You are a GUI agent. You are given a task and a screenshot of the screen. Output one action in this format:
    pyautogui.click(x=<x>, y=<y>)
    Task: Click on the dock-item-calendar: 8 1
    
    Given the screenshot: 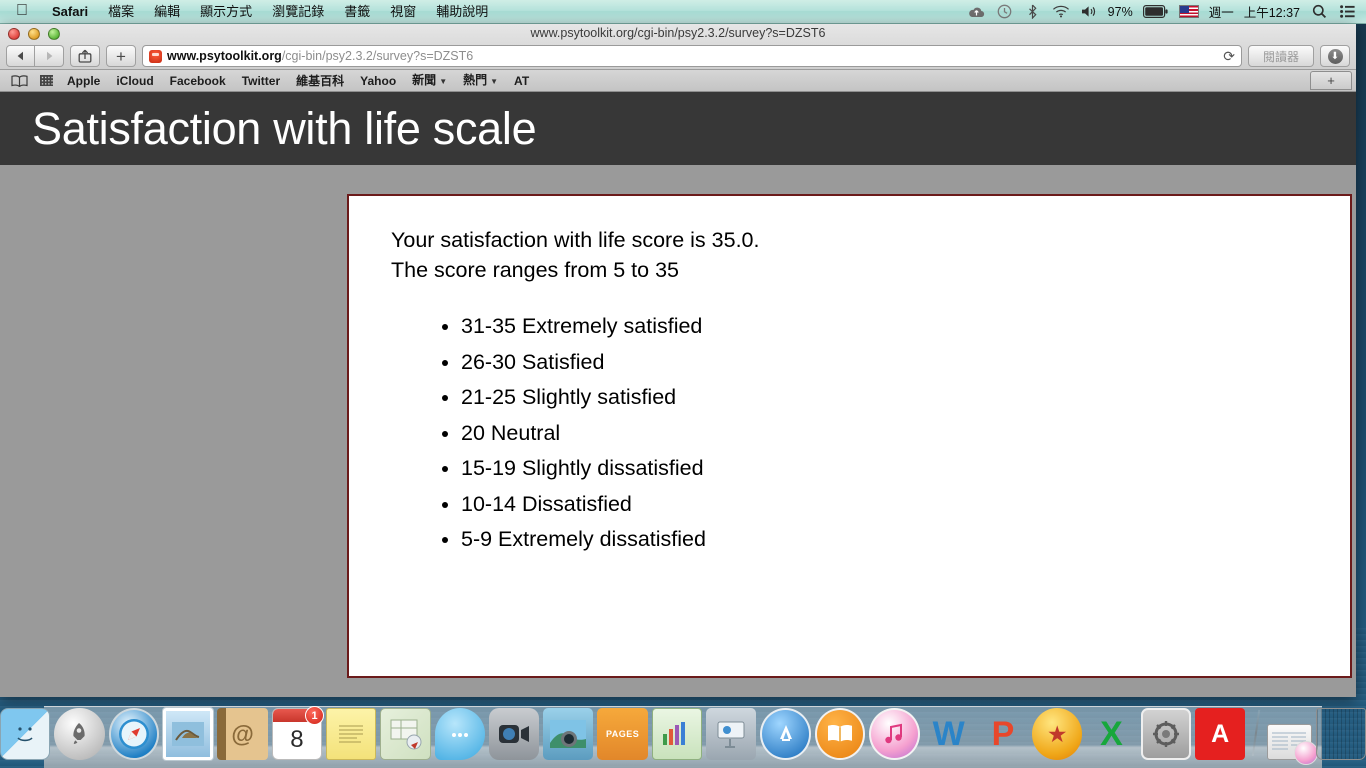 What is the action you would take?
    pyautogui.click(x=298, y=733)
    